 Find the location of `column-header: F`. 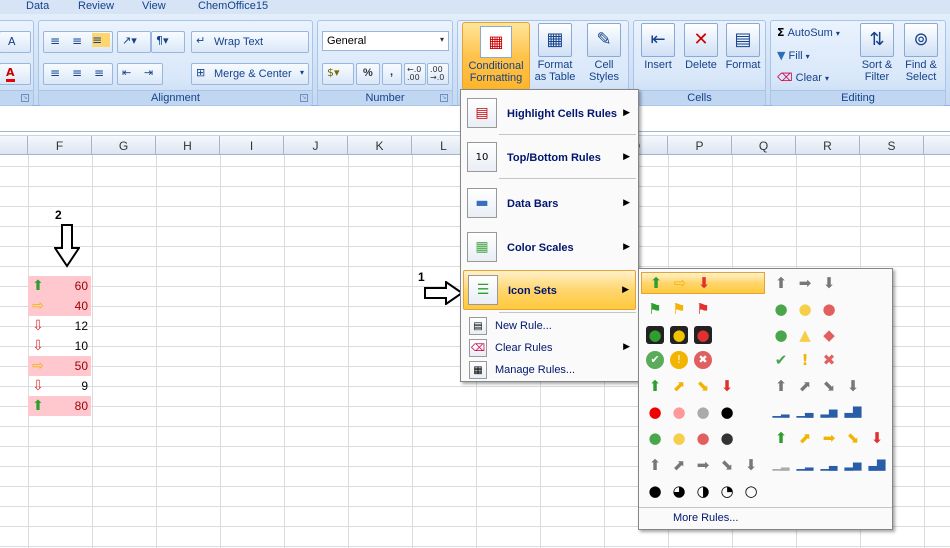

column-header: F is located at coordinates (60, 146).